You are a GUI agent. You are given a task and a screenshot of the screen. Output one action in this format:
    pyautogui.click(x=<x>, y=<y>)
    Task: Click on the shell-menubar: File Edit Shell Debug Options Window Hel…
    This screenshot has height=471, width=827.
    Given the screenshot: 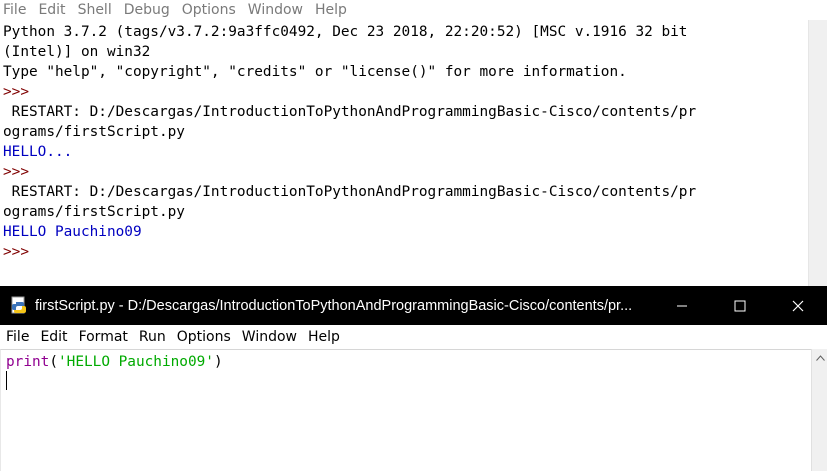 What is the action you would take?
    pyautogui.click(x=413, y=10)
    